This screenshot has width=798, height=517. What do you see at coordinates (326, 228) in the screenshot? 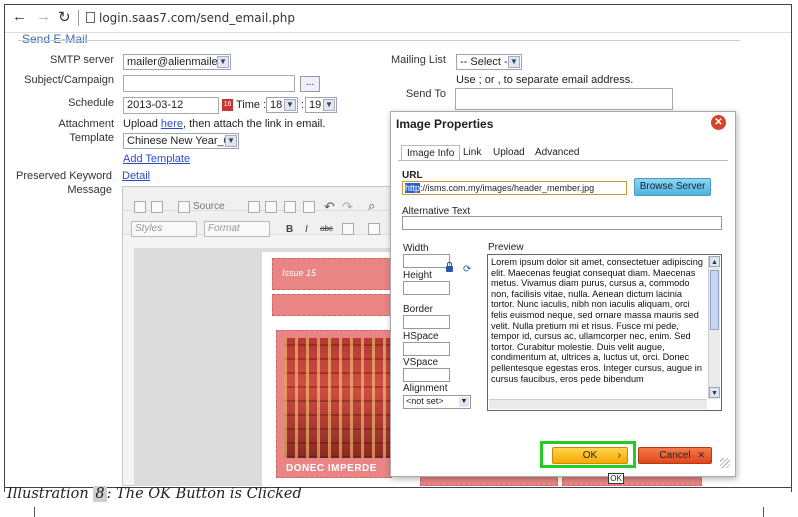
I see `strike-button: abc` at bounding box center [326, 228].